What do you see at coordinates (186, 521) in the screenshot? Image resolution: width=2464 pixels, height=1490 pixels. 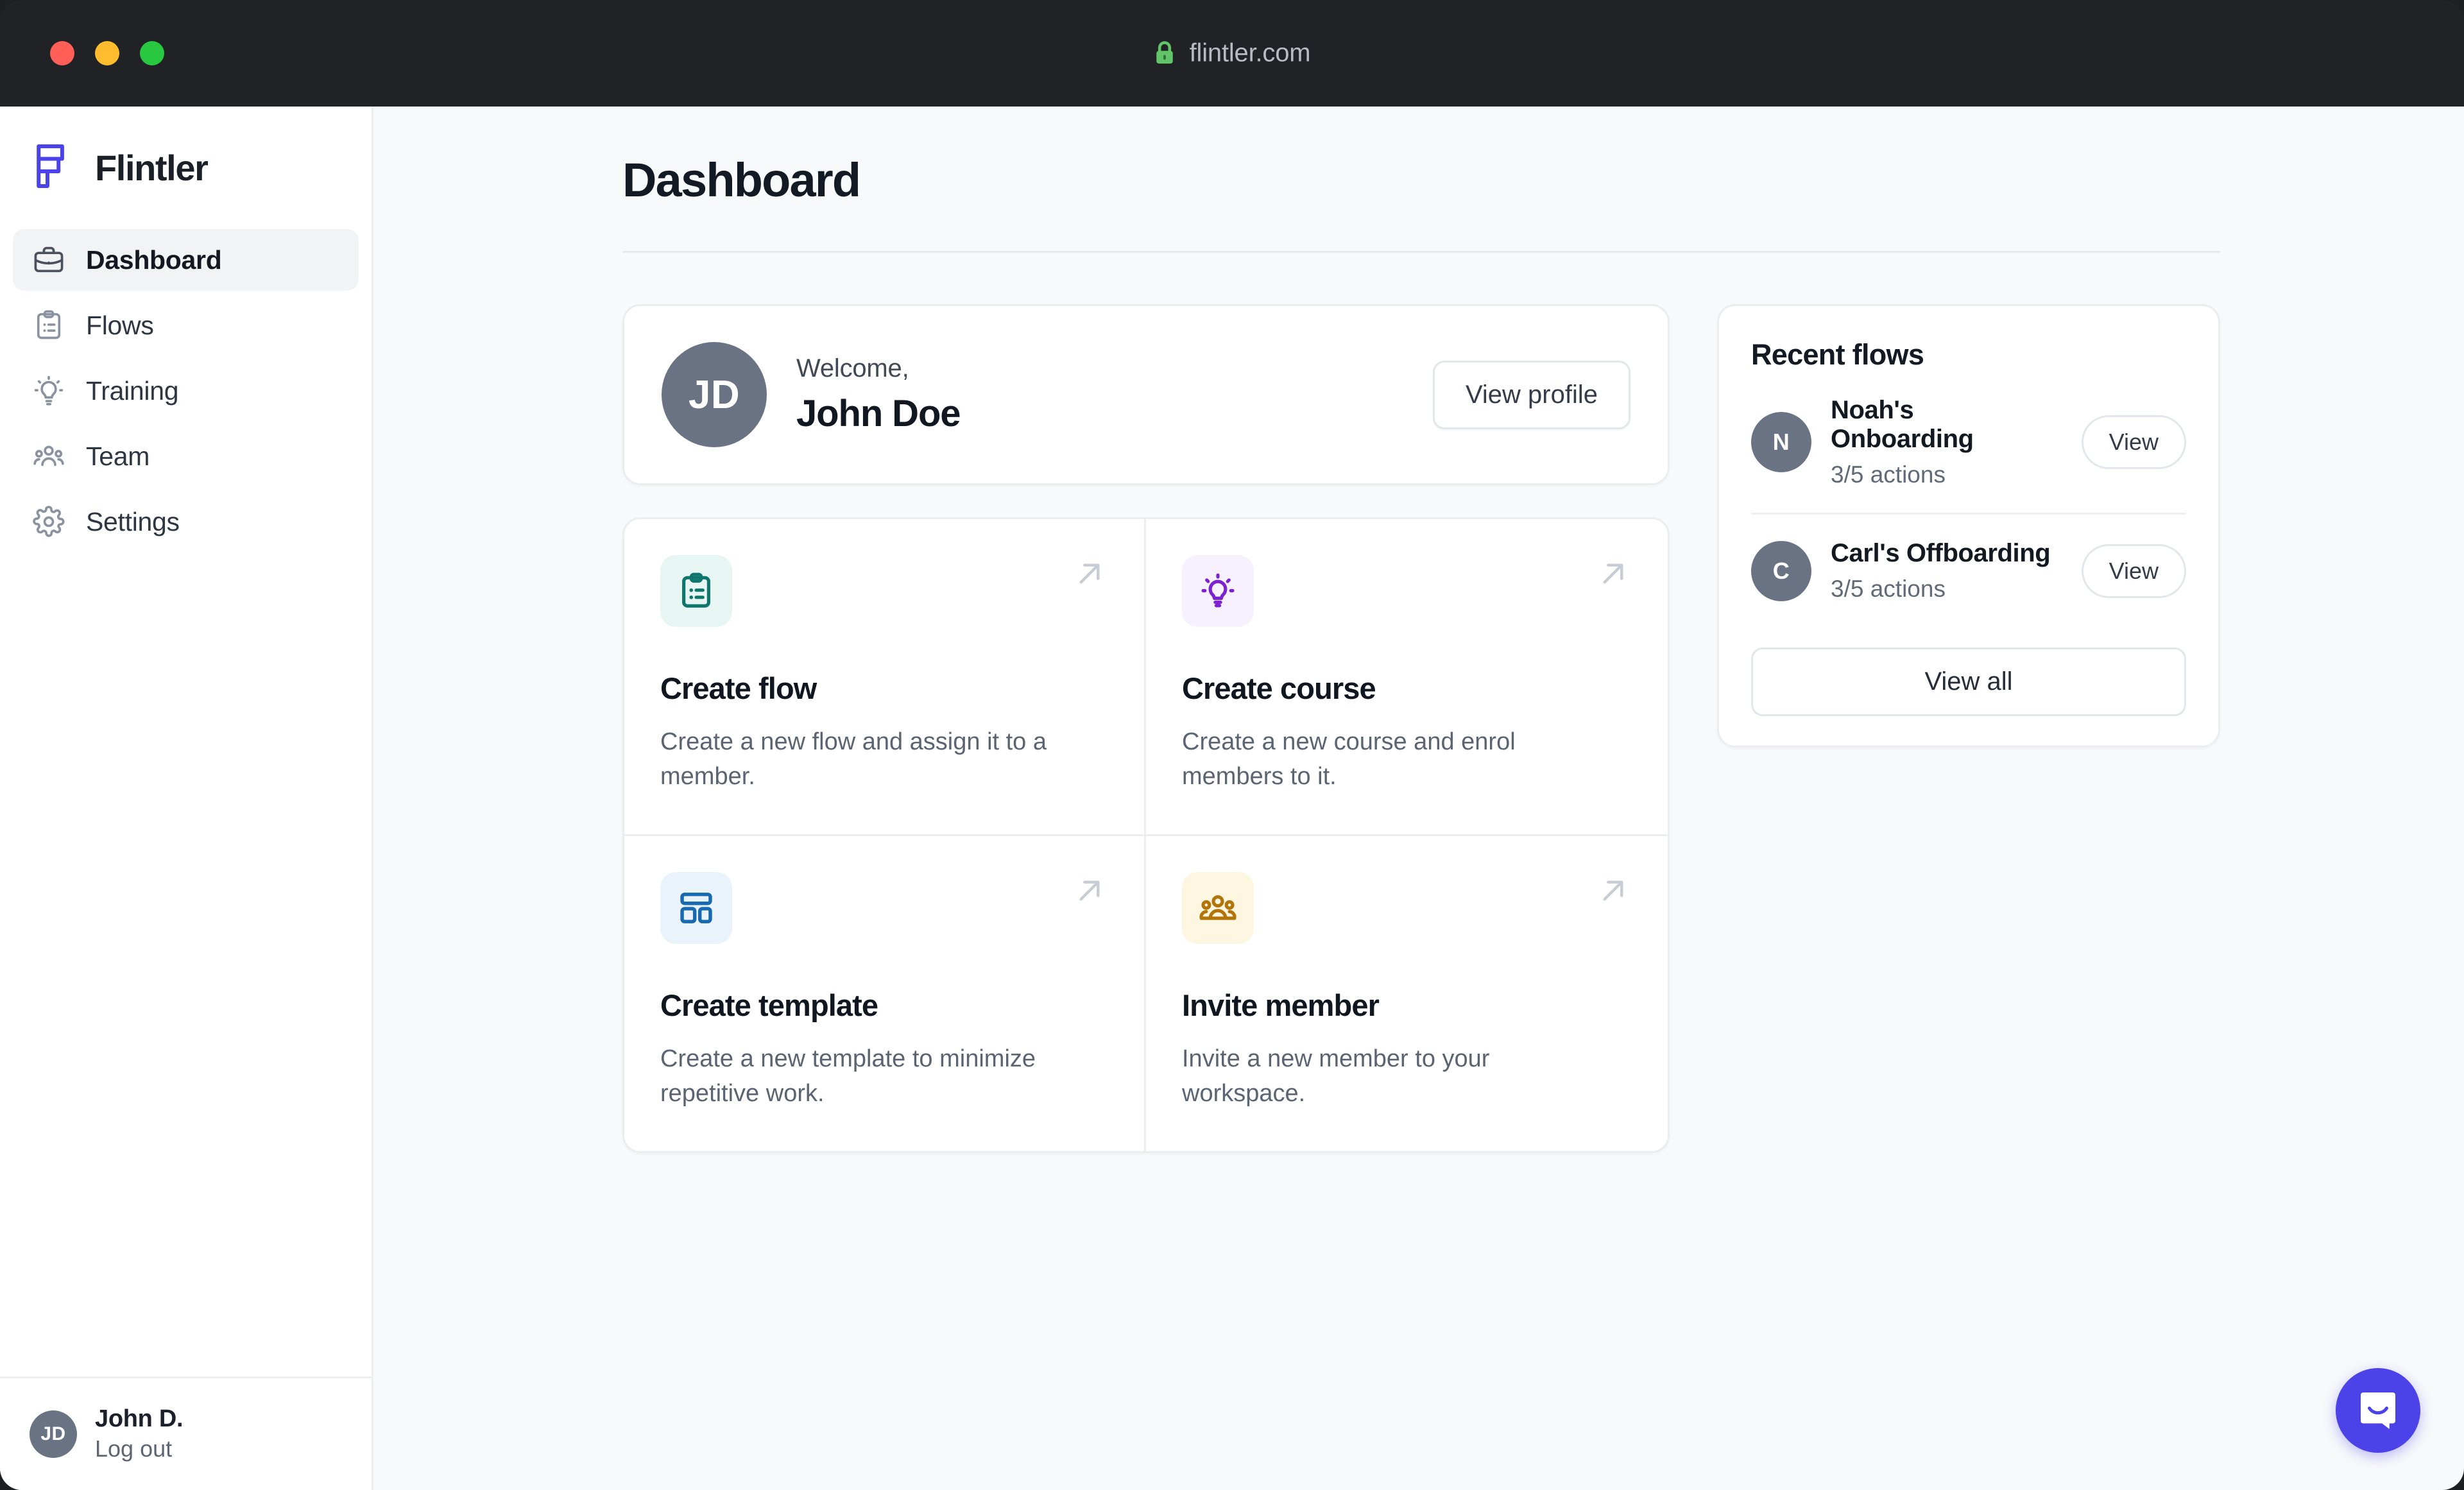 I see `sidebar-item-settings: Settings` at bounding box center [186, 521].